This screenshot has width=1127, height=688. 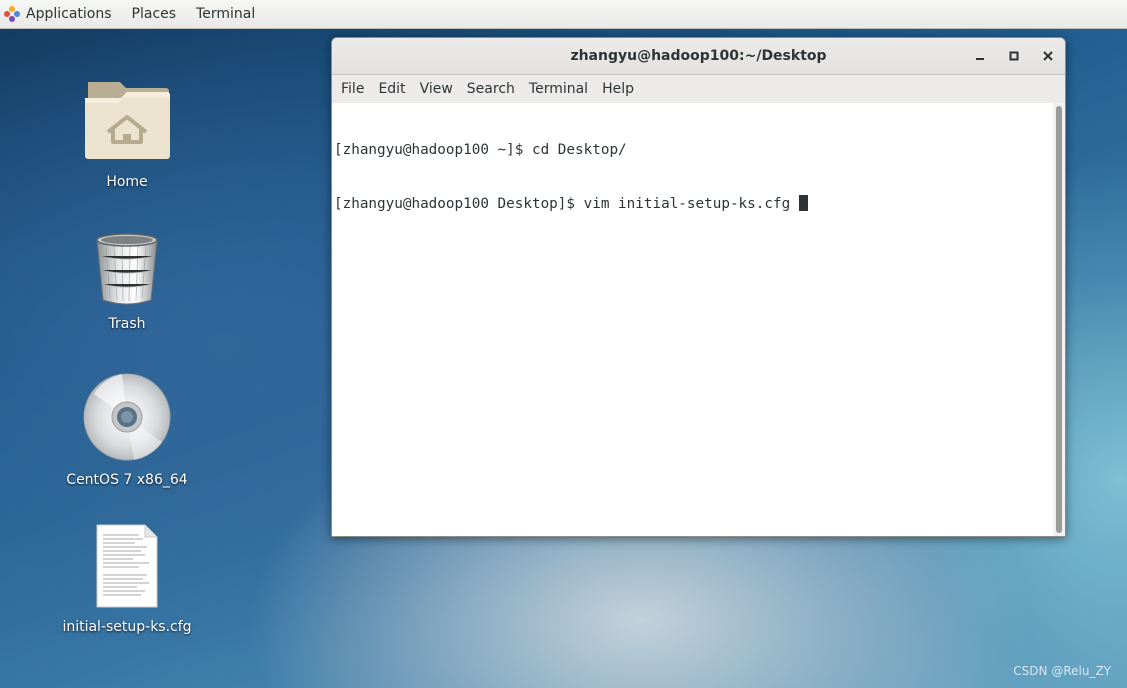 I want to click on menu-view: View, so click(x=436, y=89).